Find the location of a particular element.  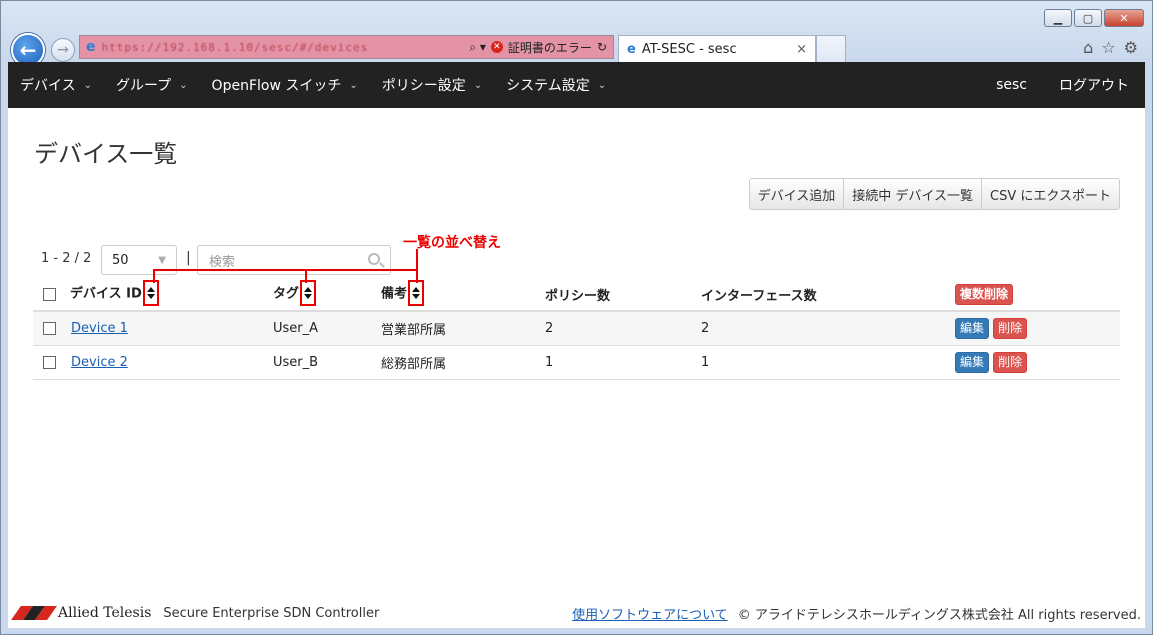

table-row: Device 2 User_B 総務部所属 1 1 編集 削除 is located at coordinates (576, 363).